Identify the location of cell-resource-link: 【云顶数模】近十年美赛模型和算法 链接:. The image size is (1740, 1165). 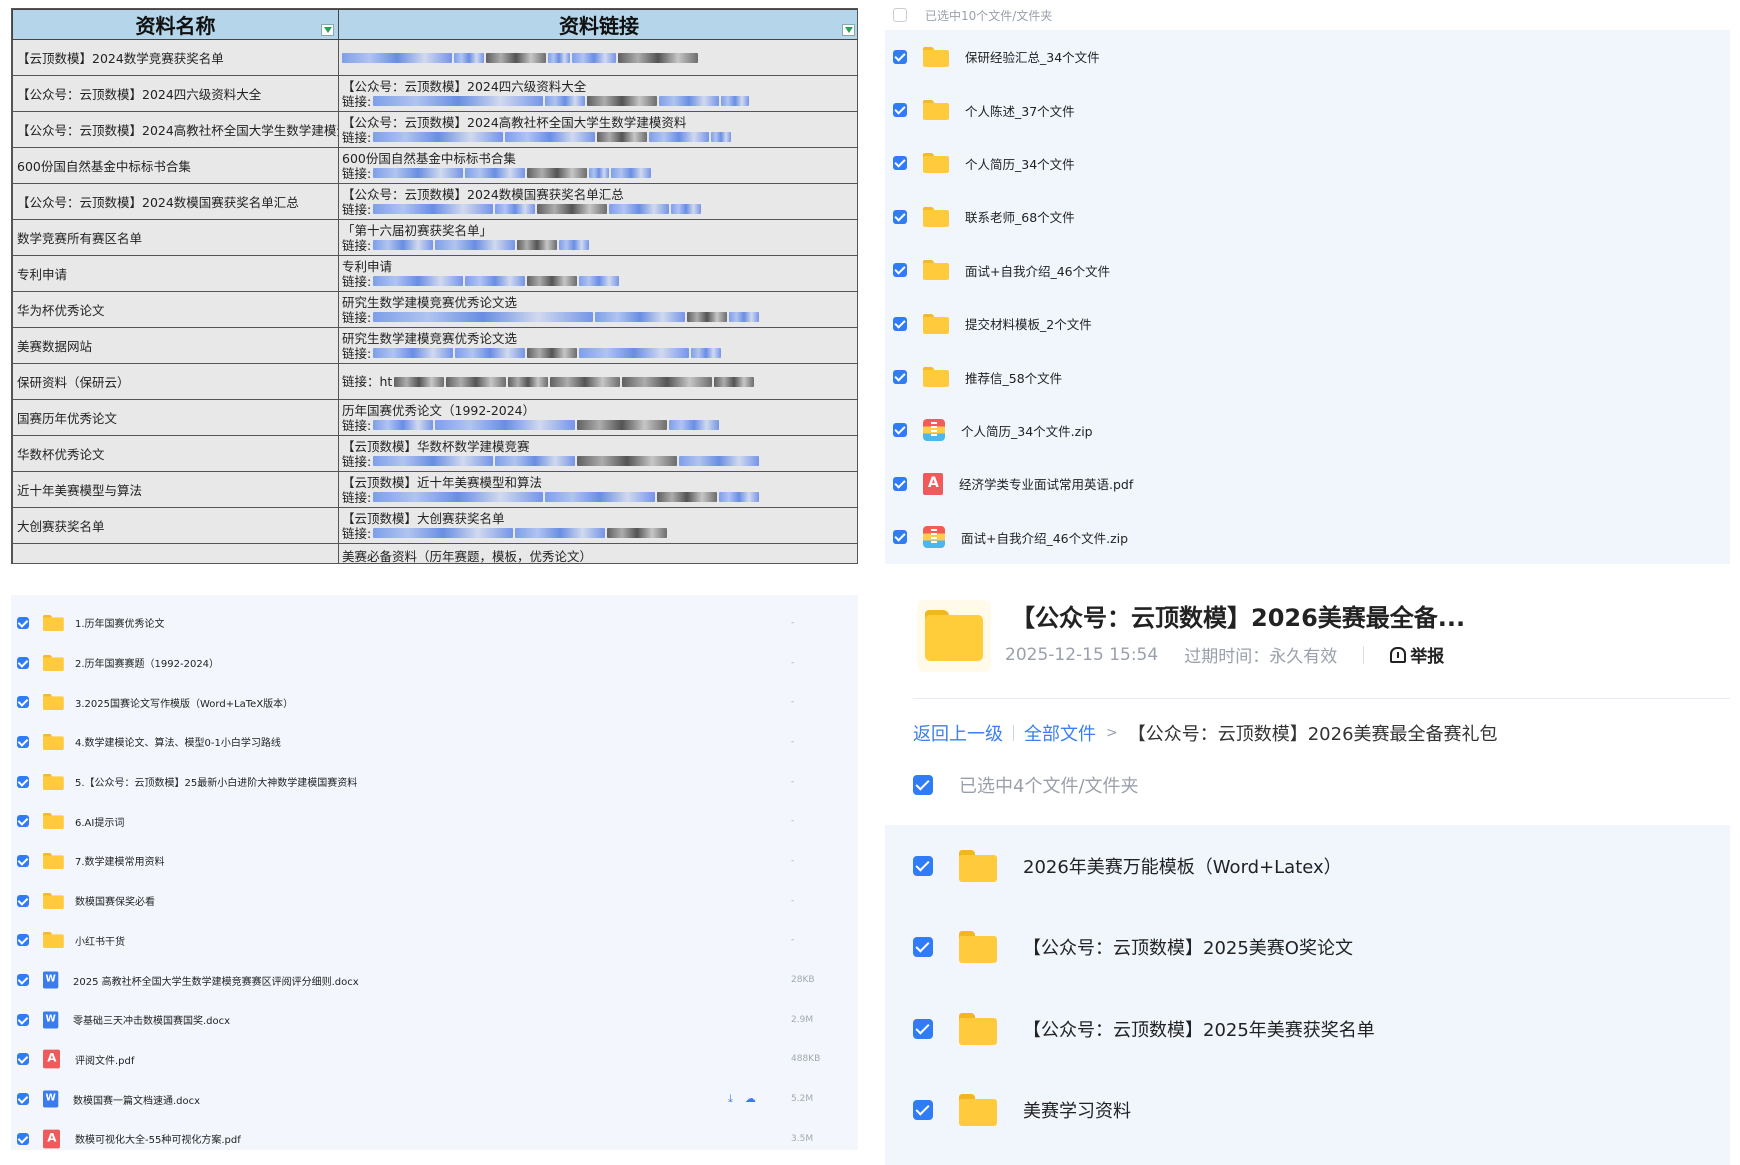
(597, 489).